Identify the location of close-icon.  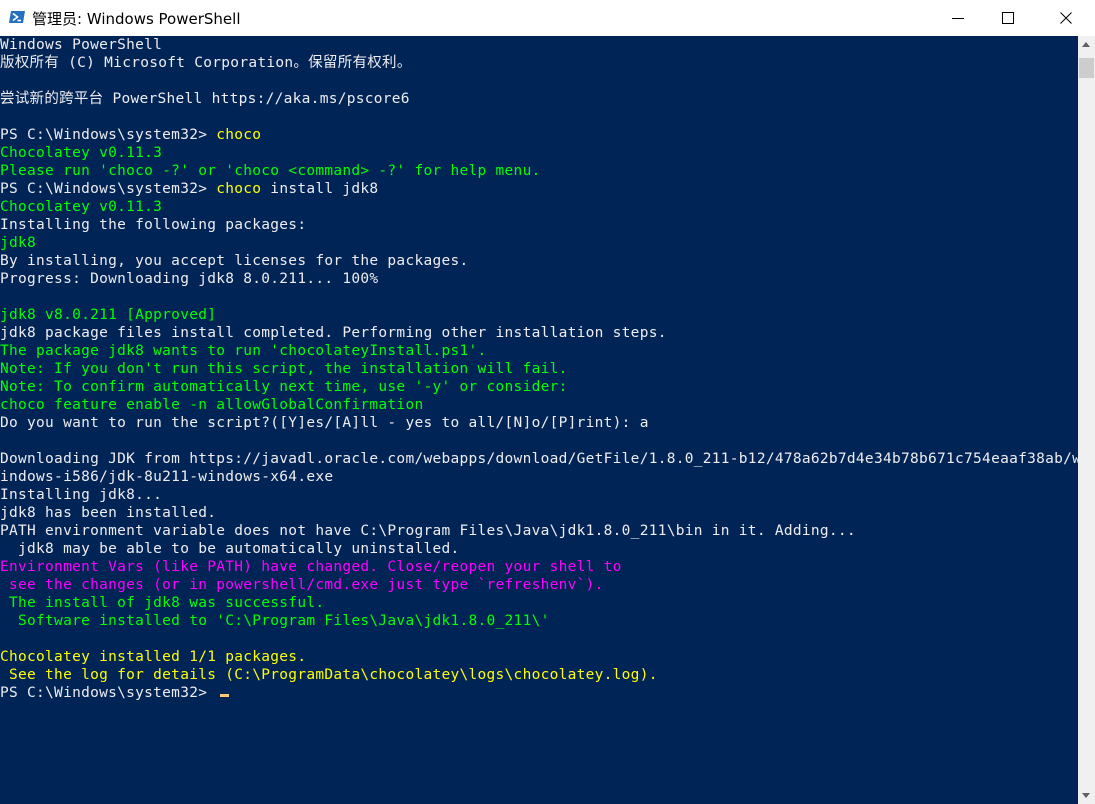
(1066, 18).